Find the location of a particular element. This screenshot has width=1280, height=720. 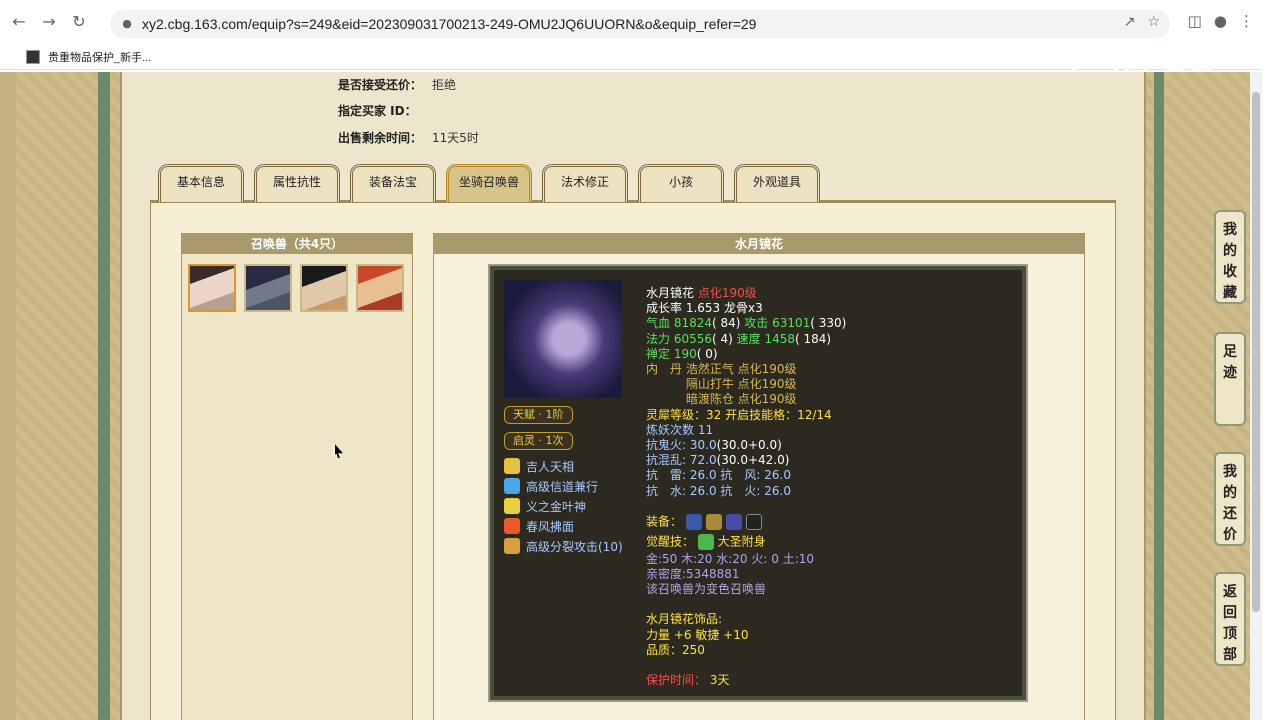

browser-actions: ◫ ● ⋮ is located at coordinates (1221, 21).